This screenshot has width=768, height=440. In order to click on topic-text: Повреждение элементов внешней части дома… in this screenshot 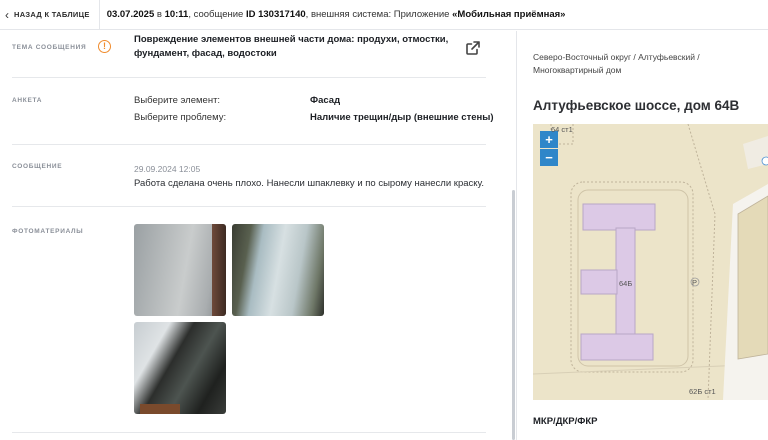, I will do `click(291, 46)`.